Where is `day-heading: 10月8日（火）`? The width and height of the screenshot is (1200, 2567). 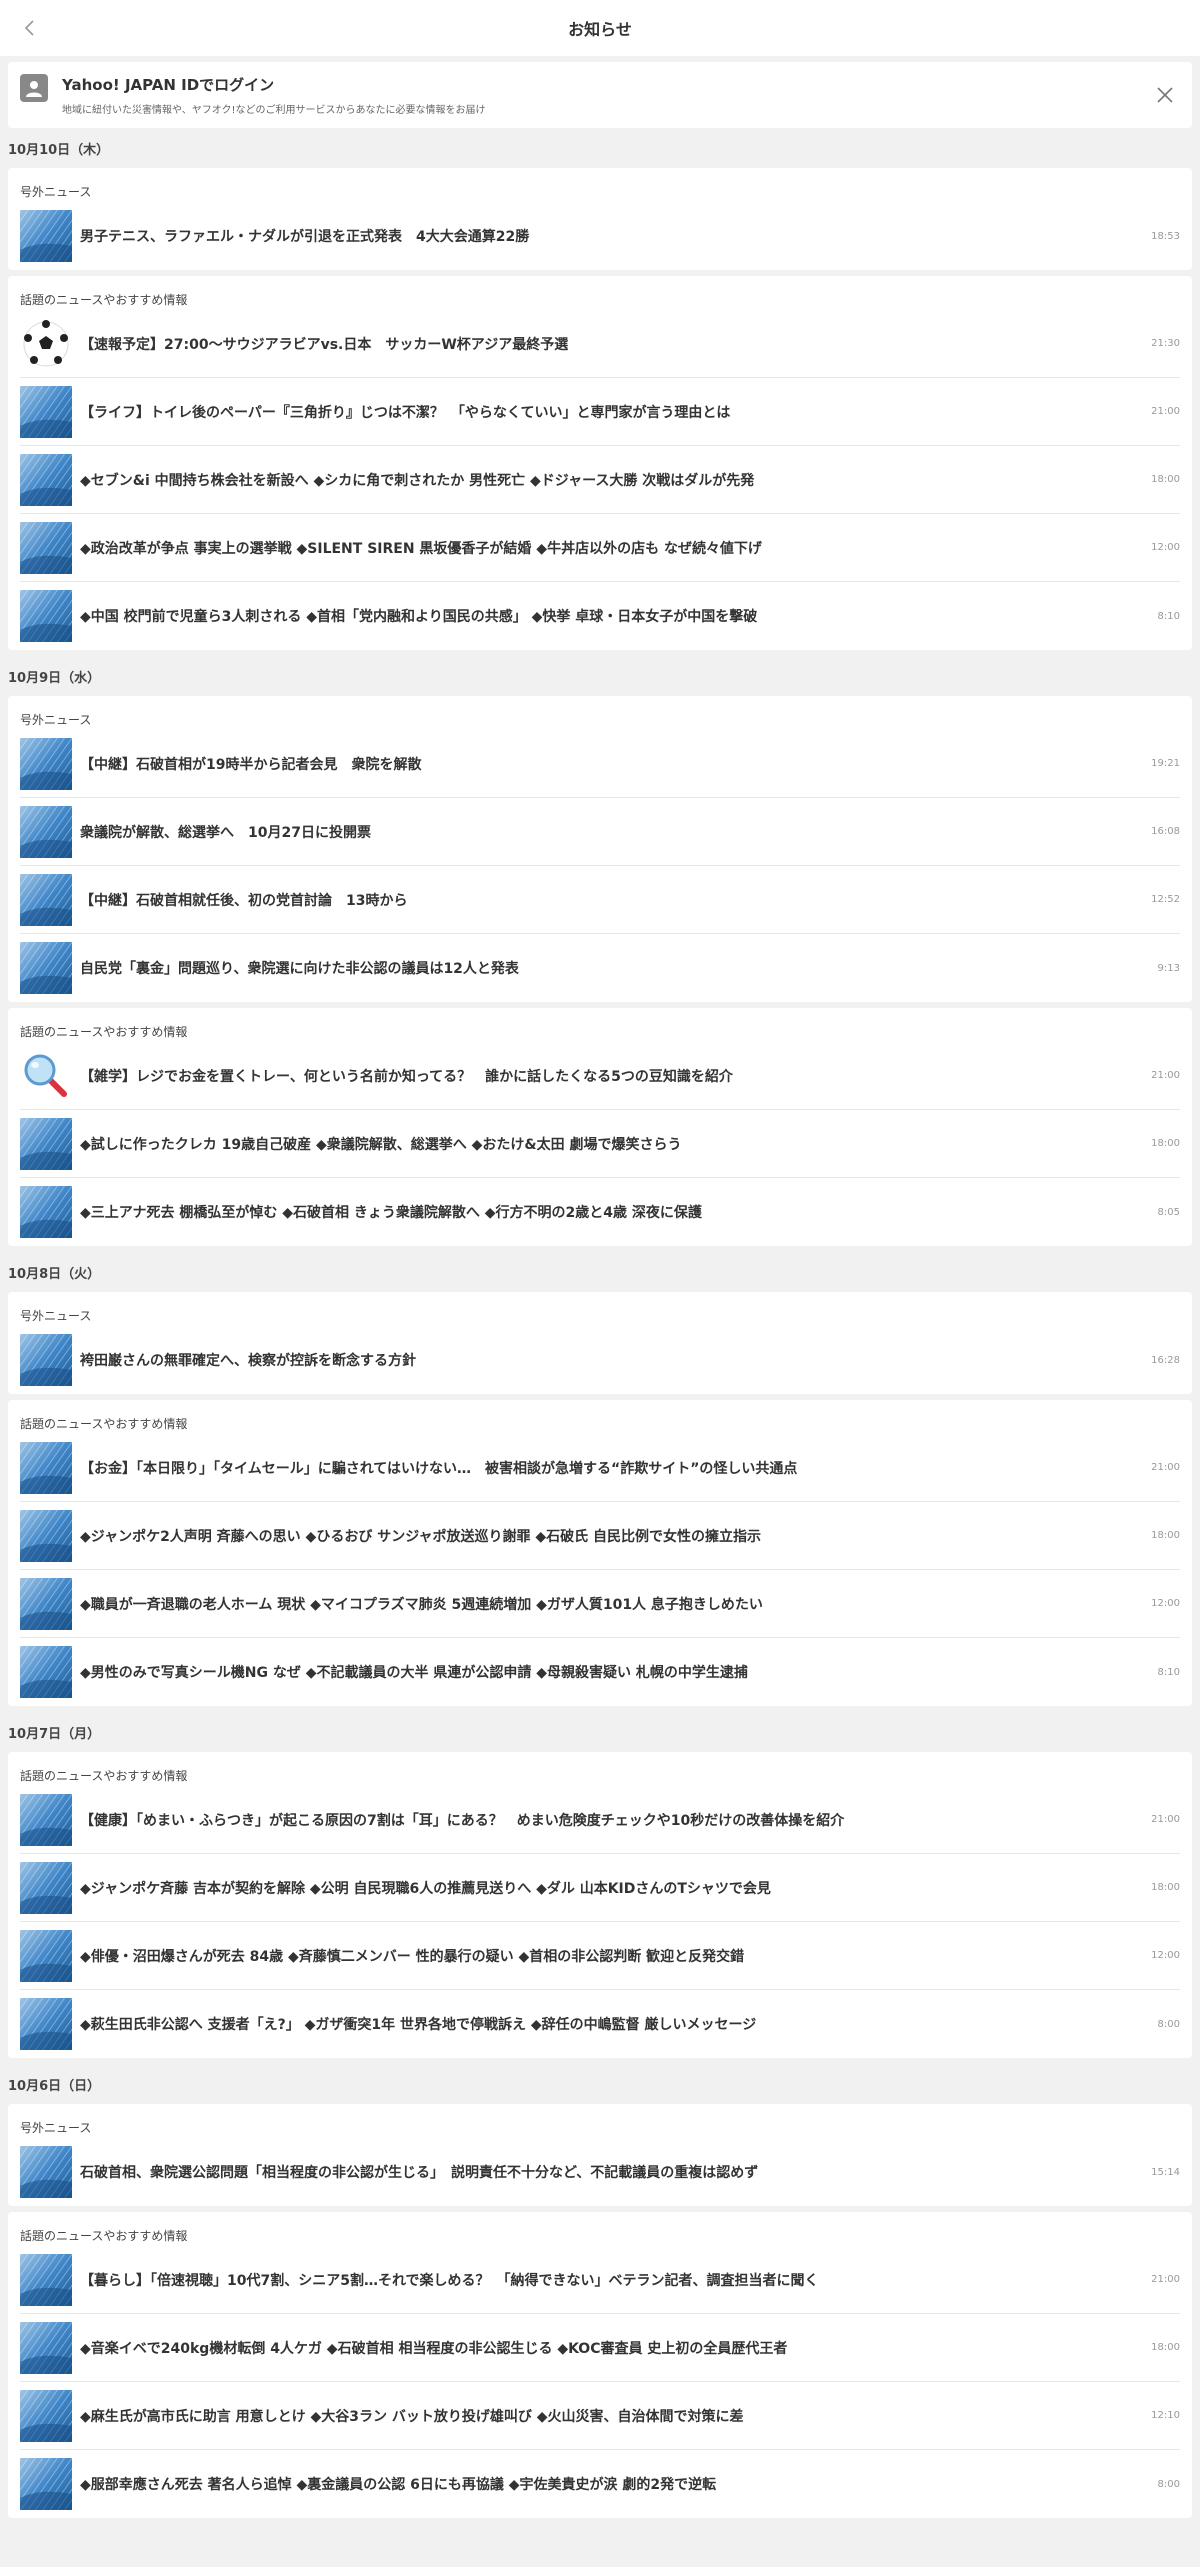 day-heading: 10月8日（火） is located at coordinates (54, 1274).